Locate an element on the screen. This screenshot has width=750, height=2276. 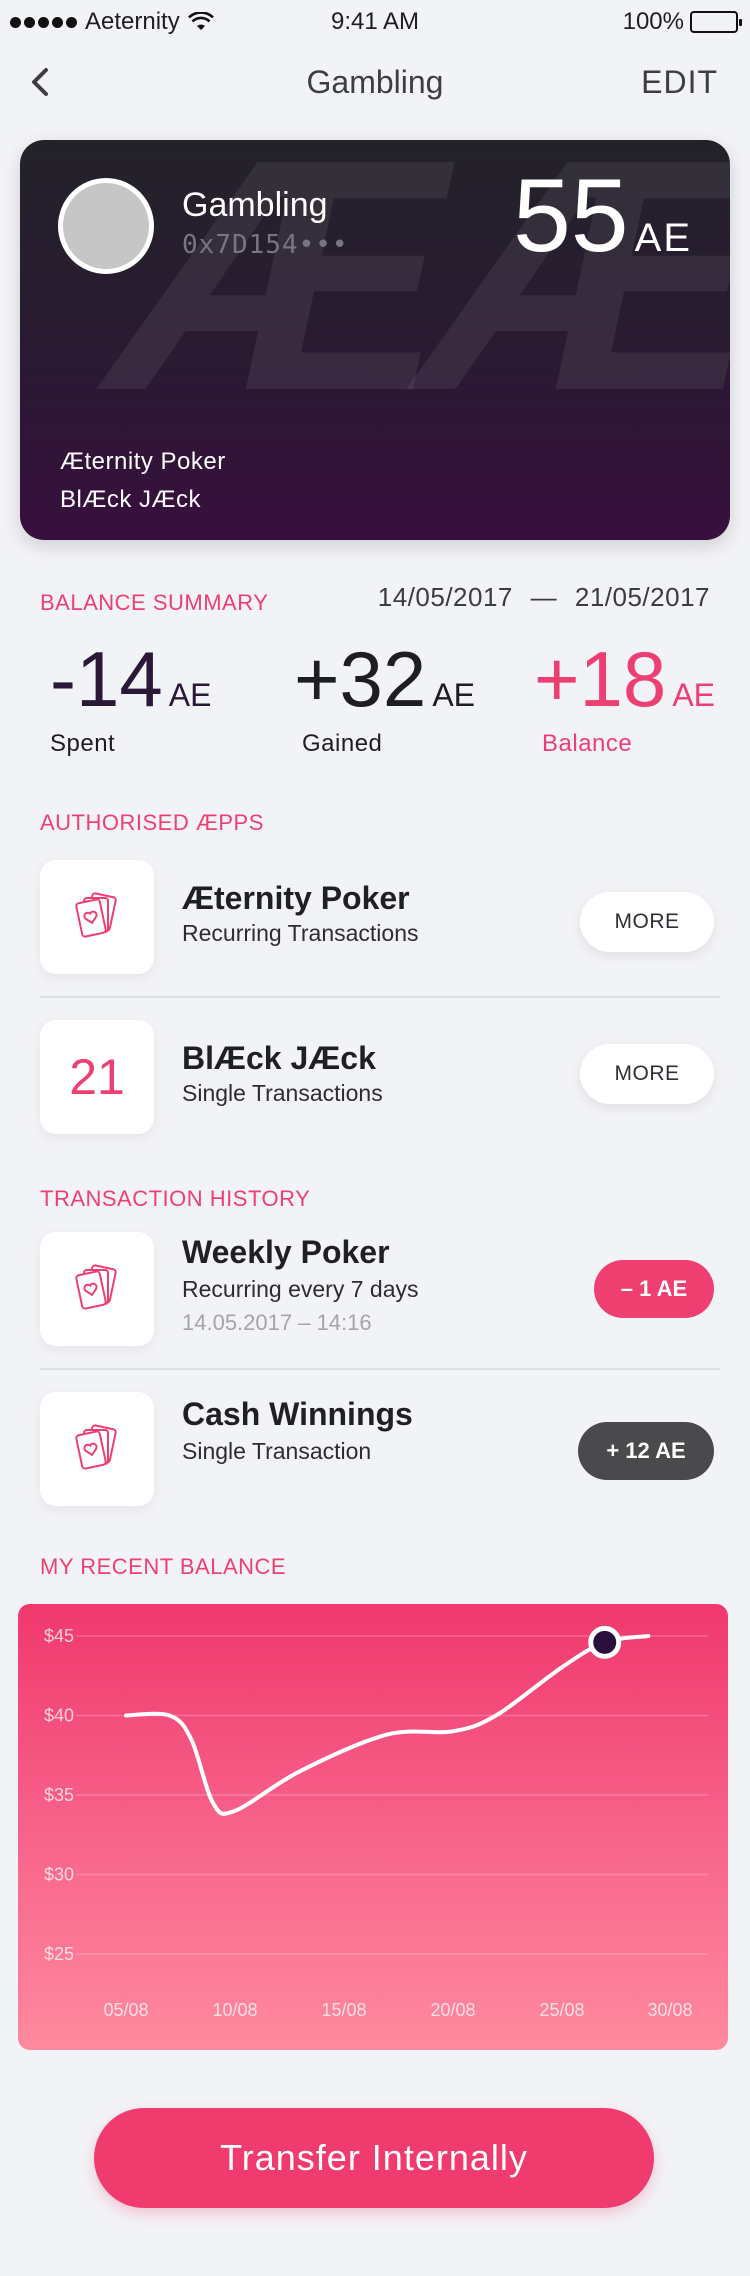
twenty-one-icon: 21 is located at coordinates (97, 1077).